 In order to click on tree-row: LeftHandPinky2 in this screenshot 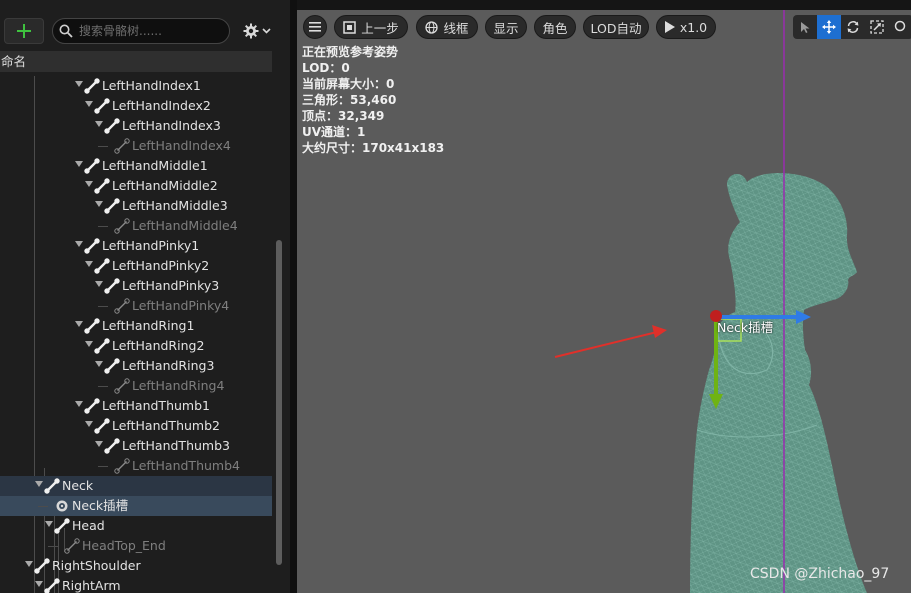, I will do `click(136, 266)`.